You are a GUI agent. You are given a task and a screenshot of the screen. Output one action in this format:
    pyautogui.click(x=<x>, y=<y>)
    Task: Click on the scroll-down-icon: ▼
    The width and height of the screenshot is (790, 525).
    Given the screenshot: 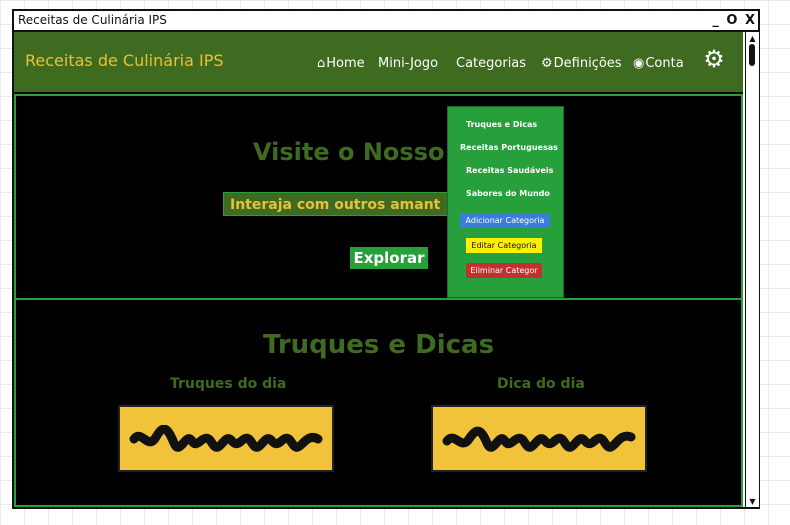 What is the action you would take?
    pyautogui.click(x=752, y=502)
    